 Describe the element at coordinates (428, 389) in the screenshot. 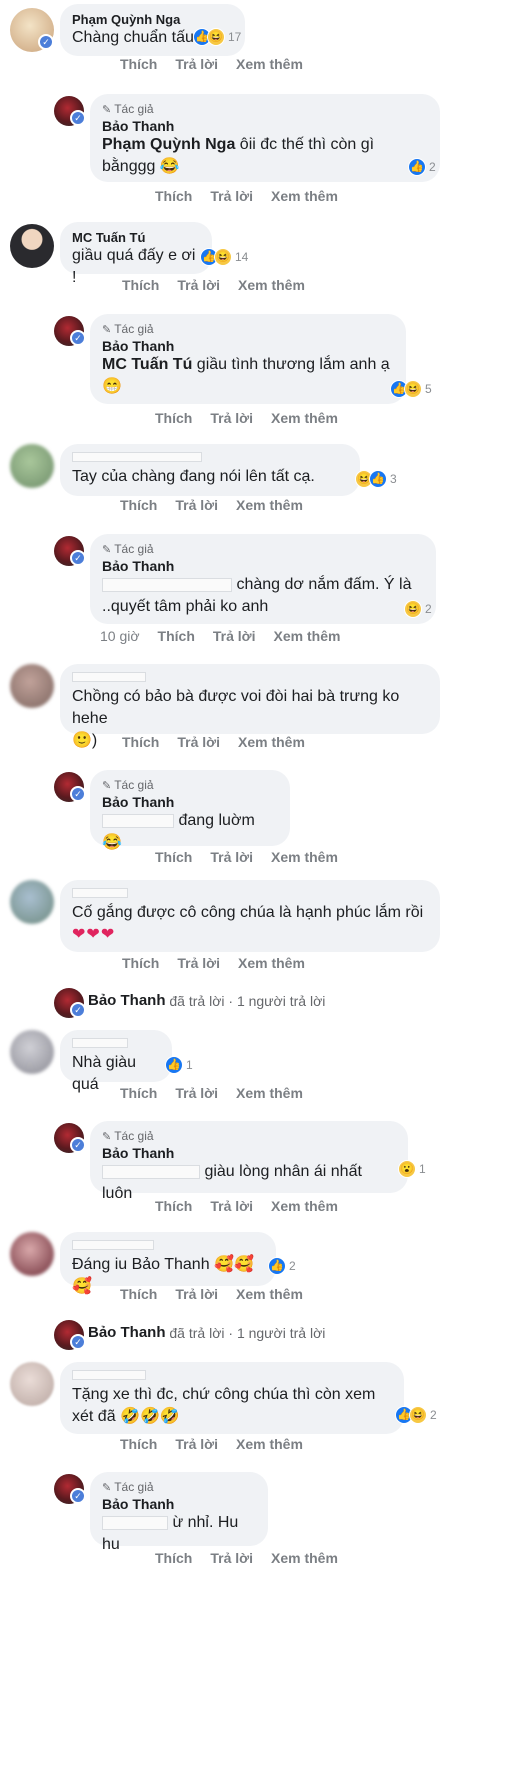

I see `reaction-count: 5` at that location.